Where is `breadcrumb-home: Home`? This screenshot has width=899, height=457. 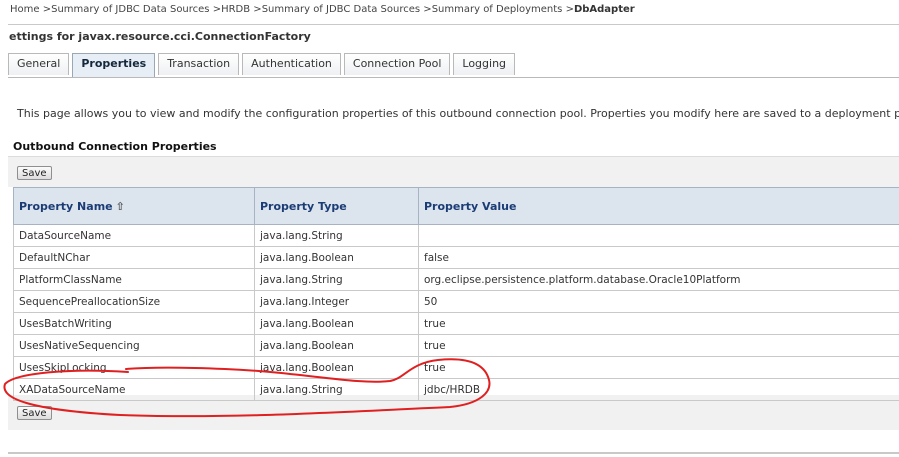 breadcrumb-home: Home is located at coordinates (25, 9).